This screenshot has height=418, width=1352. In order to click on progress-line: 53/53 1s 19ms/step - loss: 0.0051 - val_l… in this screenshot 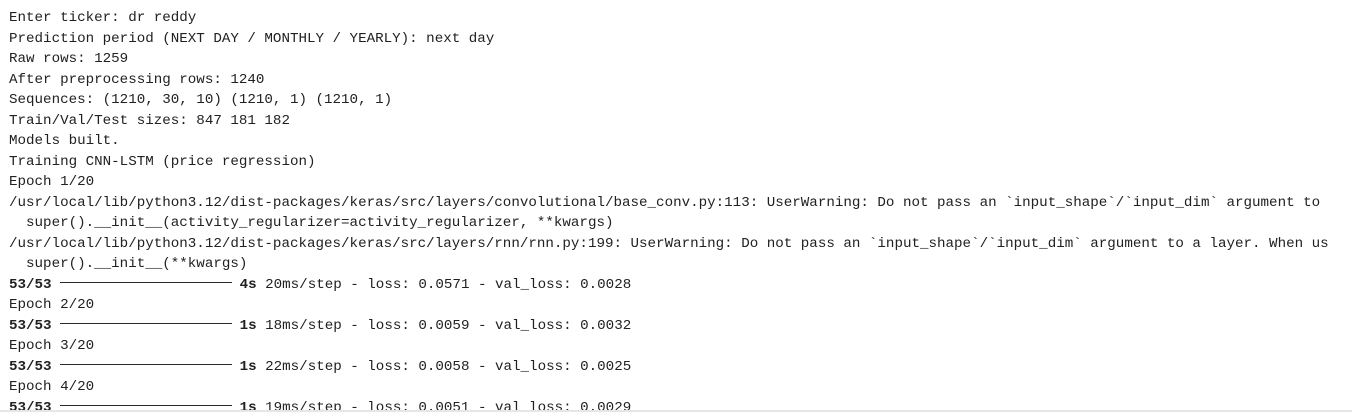, I will do `click(680, 404)`.